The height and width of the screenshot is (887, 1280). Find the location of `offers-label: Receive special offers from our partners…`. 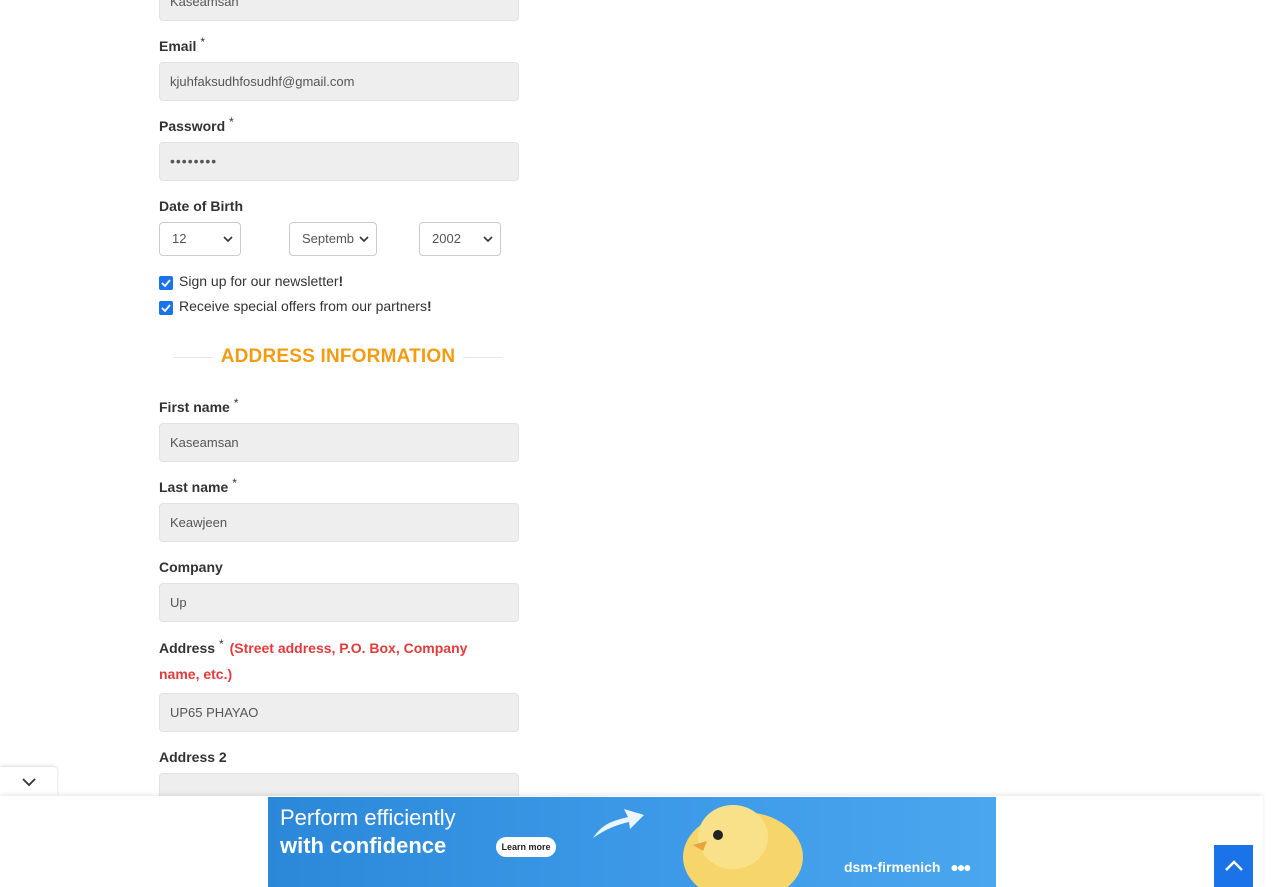

offers-label: Receive special offers from our partners… is located at coordinates (305, 306).